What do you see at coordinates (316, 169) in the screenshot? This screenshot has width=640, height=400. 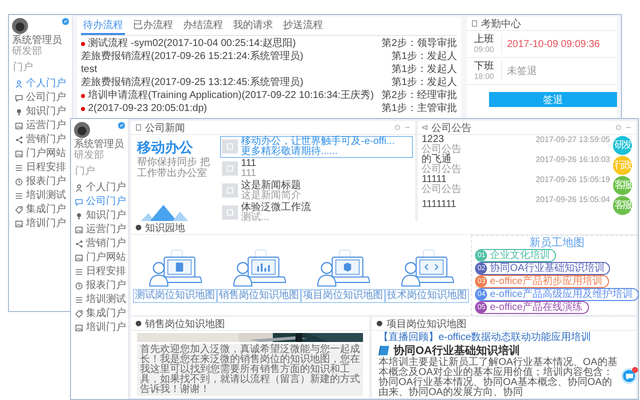 I see `news-item: 111 111` at bounding box center [316, 169].